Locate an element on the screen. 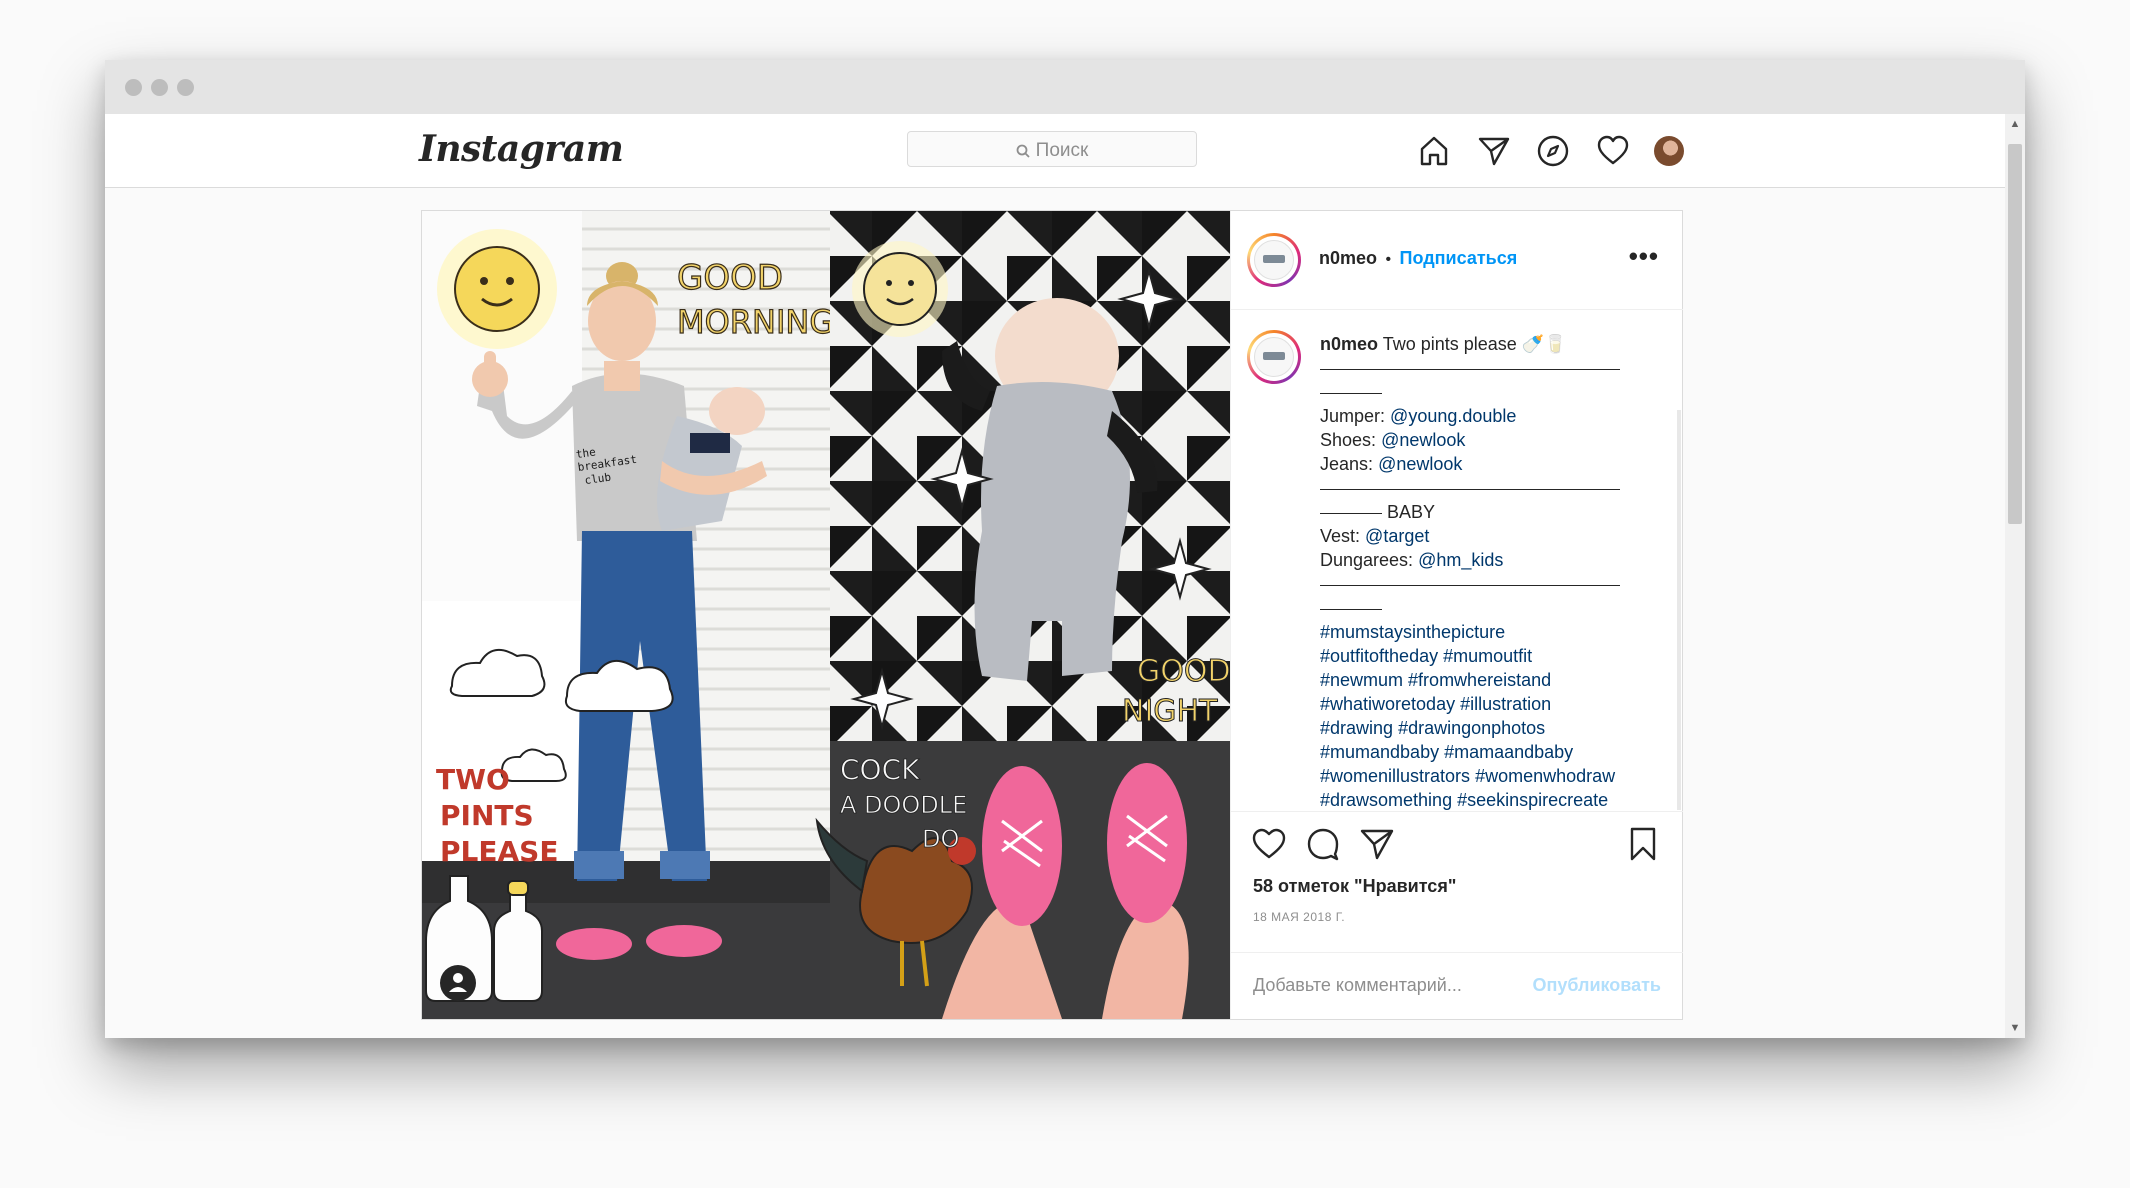 Image resolution: width=2130 pixels, height=1188 pixels. activity-heart-icon is located at coordinates (1613, 151).